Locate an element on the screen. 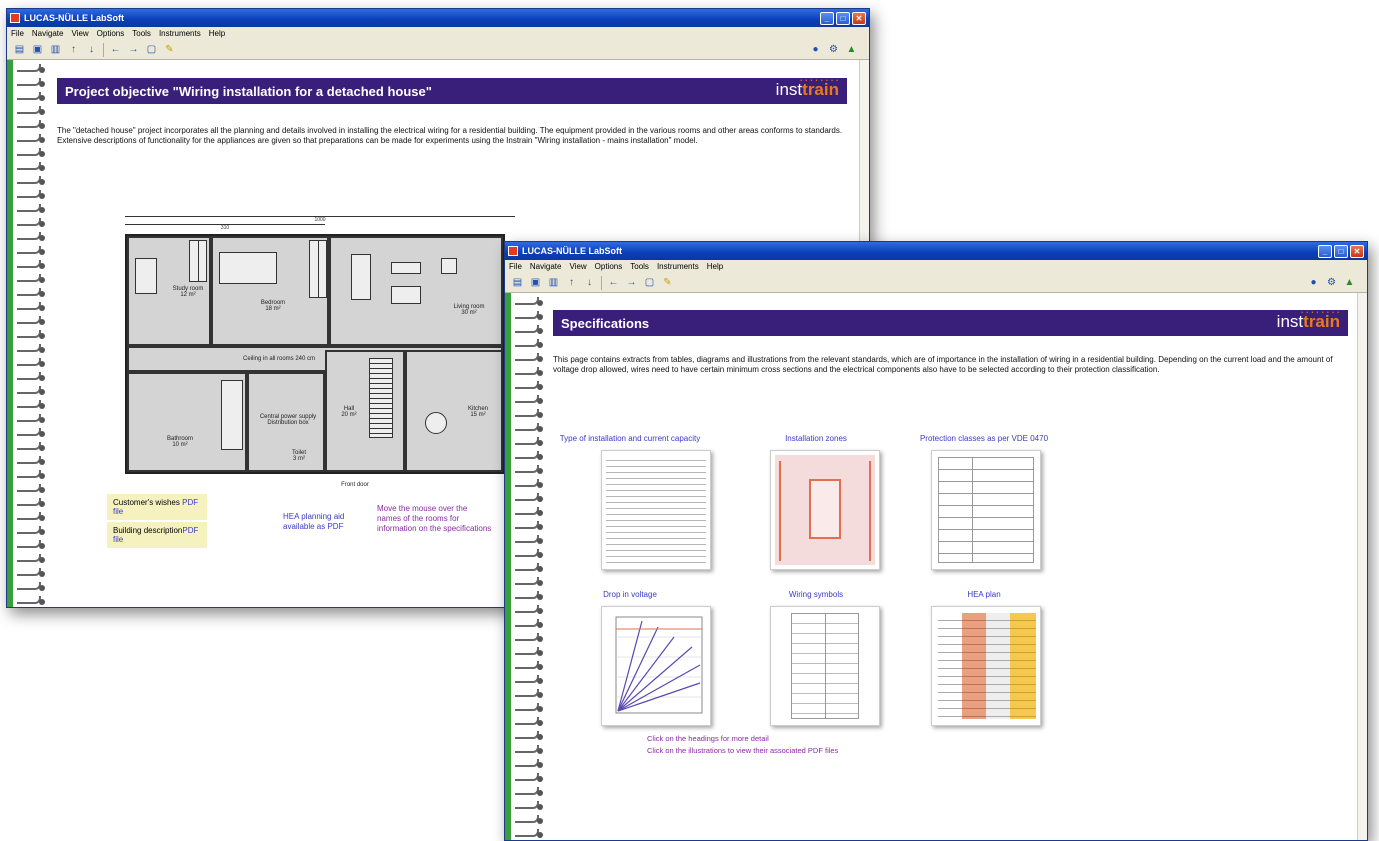 Image resolution: width=1379 pixels, height=841 pixels. thumb-protection-classes is located at coordinates (986, 510).